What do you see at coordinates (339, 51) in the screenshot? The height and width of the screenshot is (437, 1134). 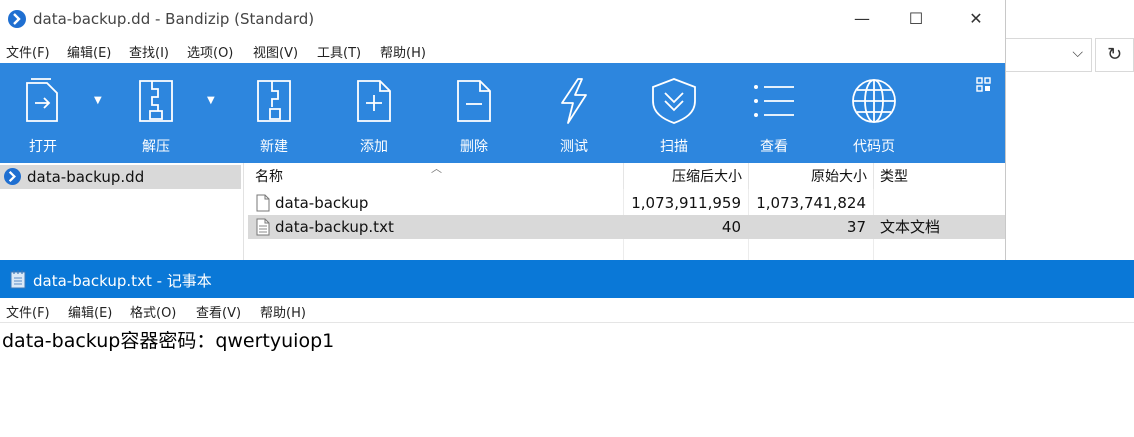 I see `menu-tools: 工具(T)` at bounding box center [339, 51].